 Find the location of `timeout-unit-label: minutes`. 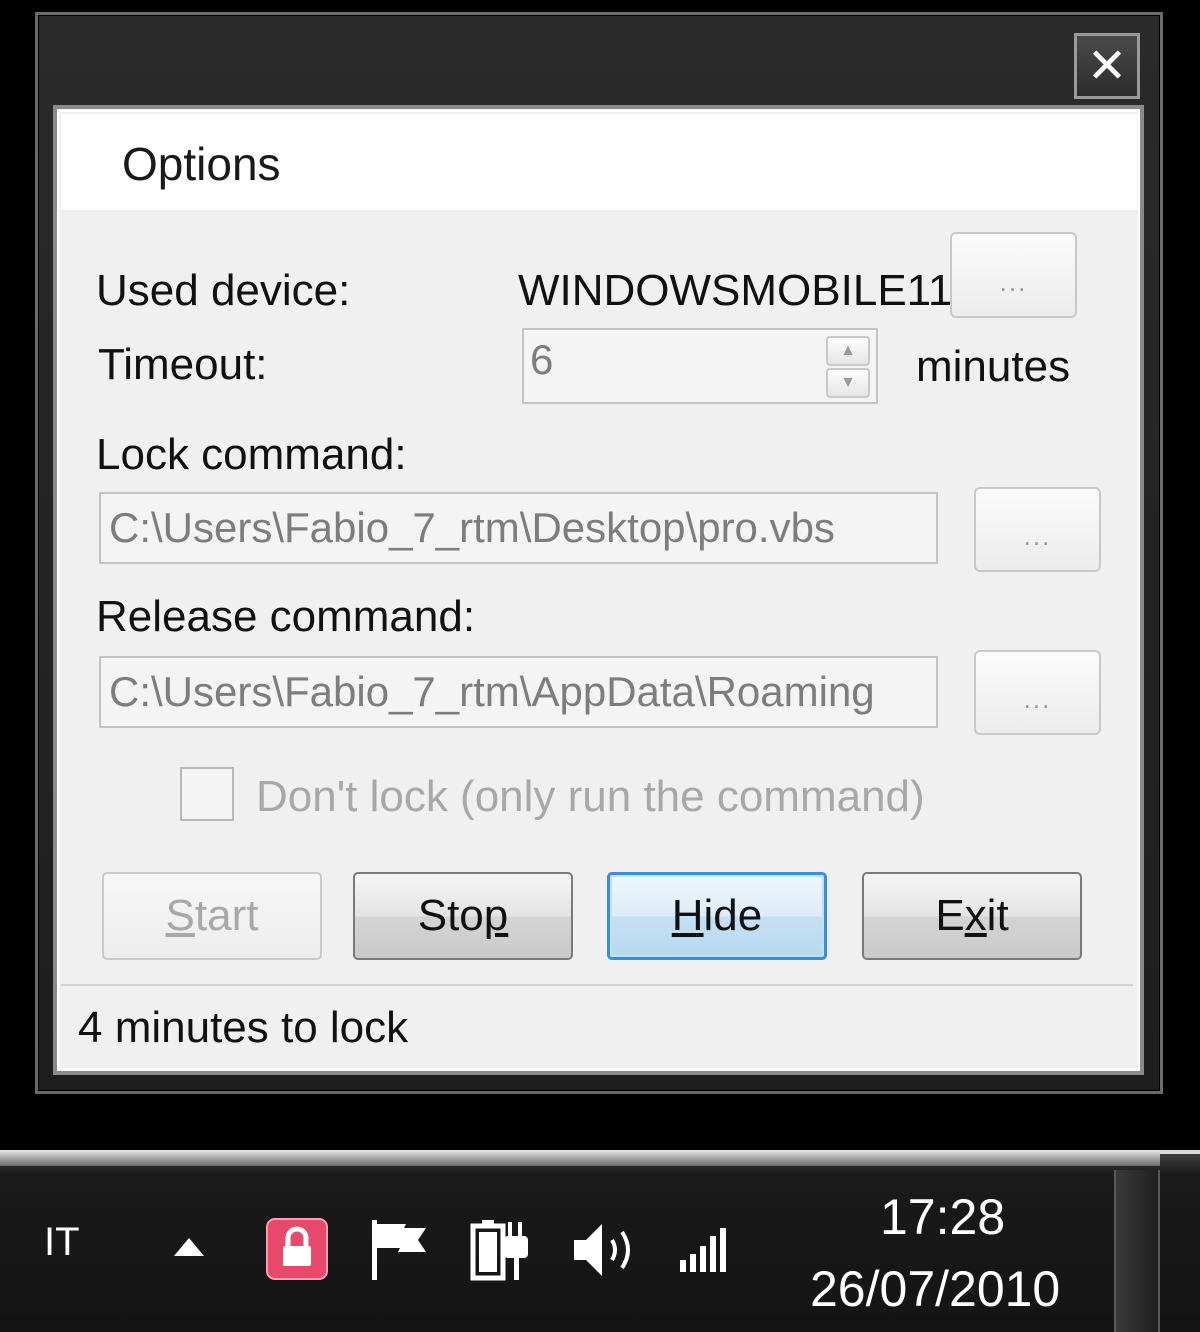

timeout-unit-label: minutes is located at coordinates (993, 366).